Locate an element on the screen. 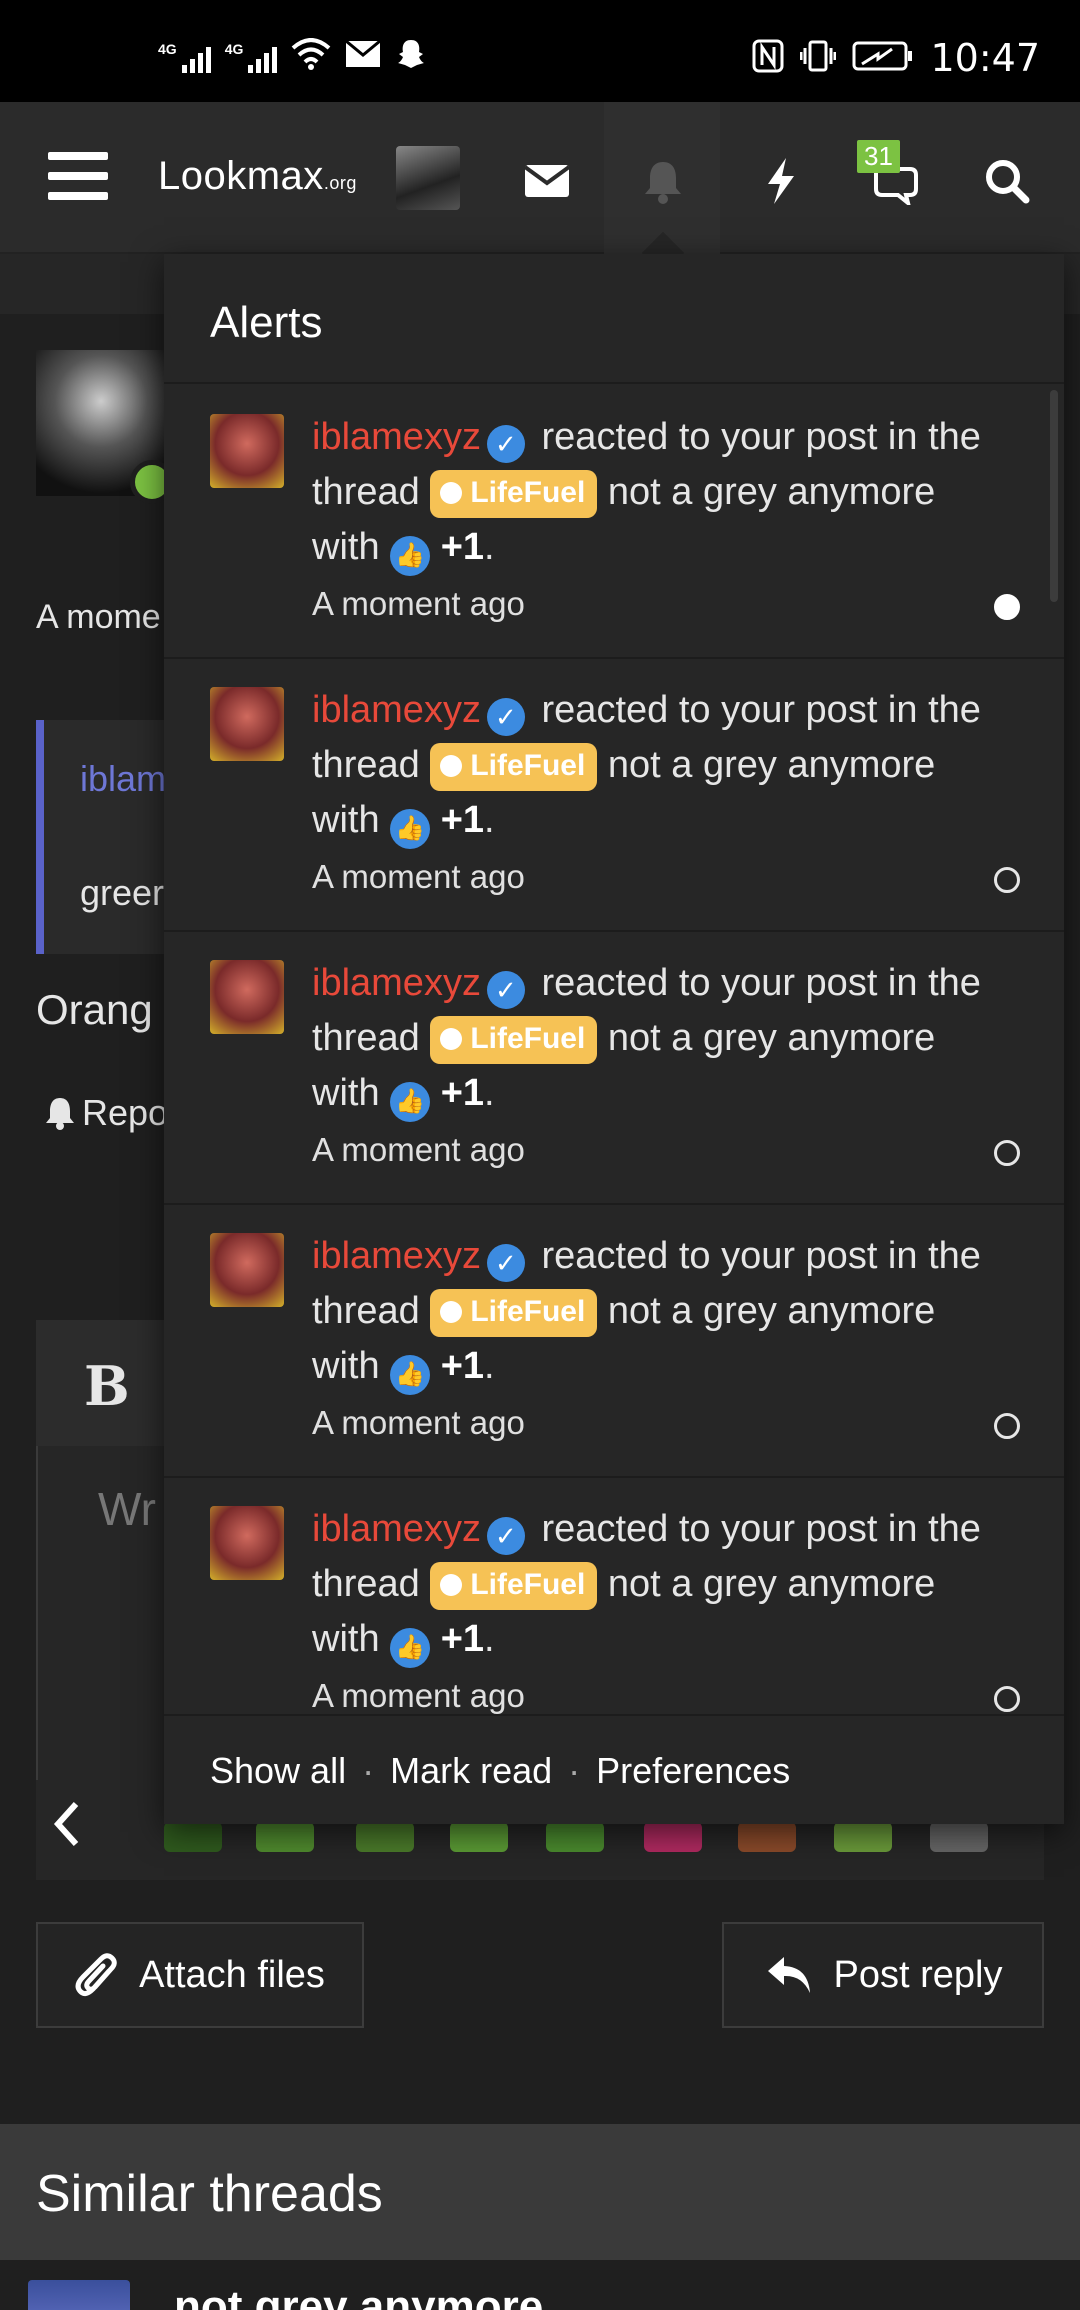 This screenshot has height=2310, width=1080. show-all-link: Show all is located at coordinates (278, 1771).